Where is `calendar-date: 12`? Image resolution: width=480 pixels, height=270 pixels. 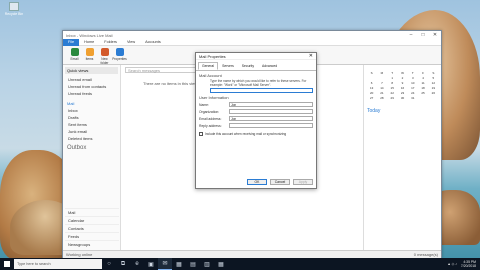
calendar-date: 12 is located at coordinates (433, 83).